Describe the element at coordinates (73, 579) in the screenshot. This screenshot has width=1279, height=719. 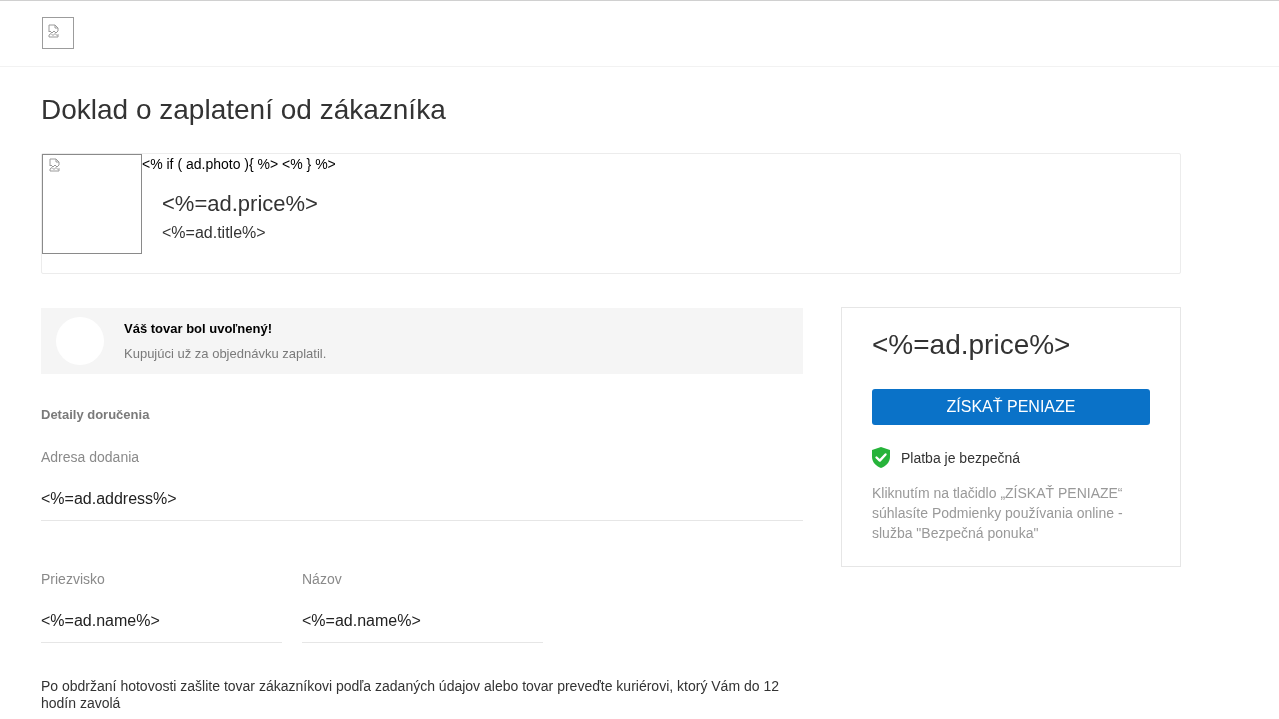
I see `name-label: Priezvisko` at that location.